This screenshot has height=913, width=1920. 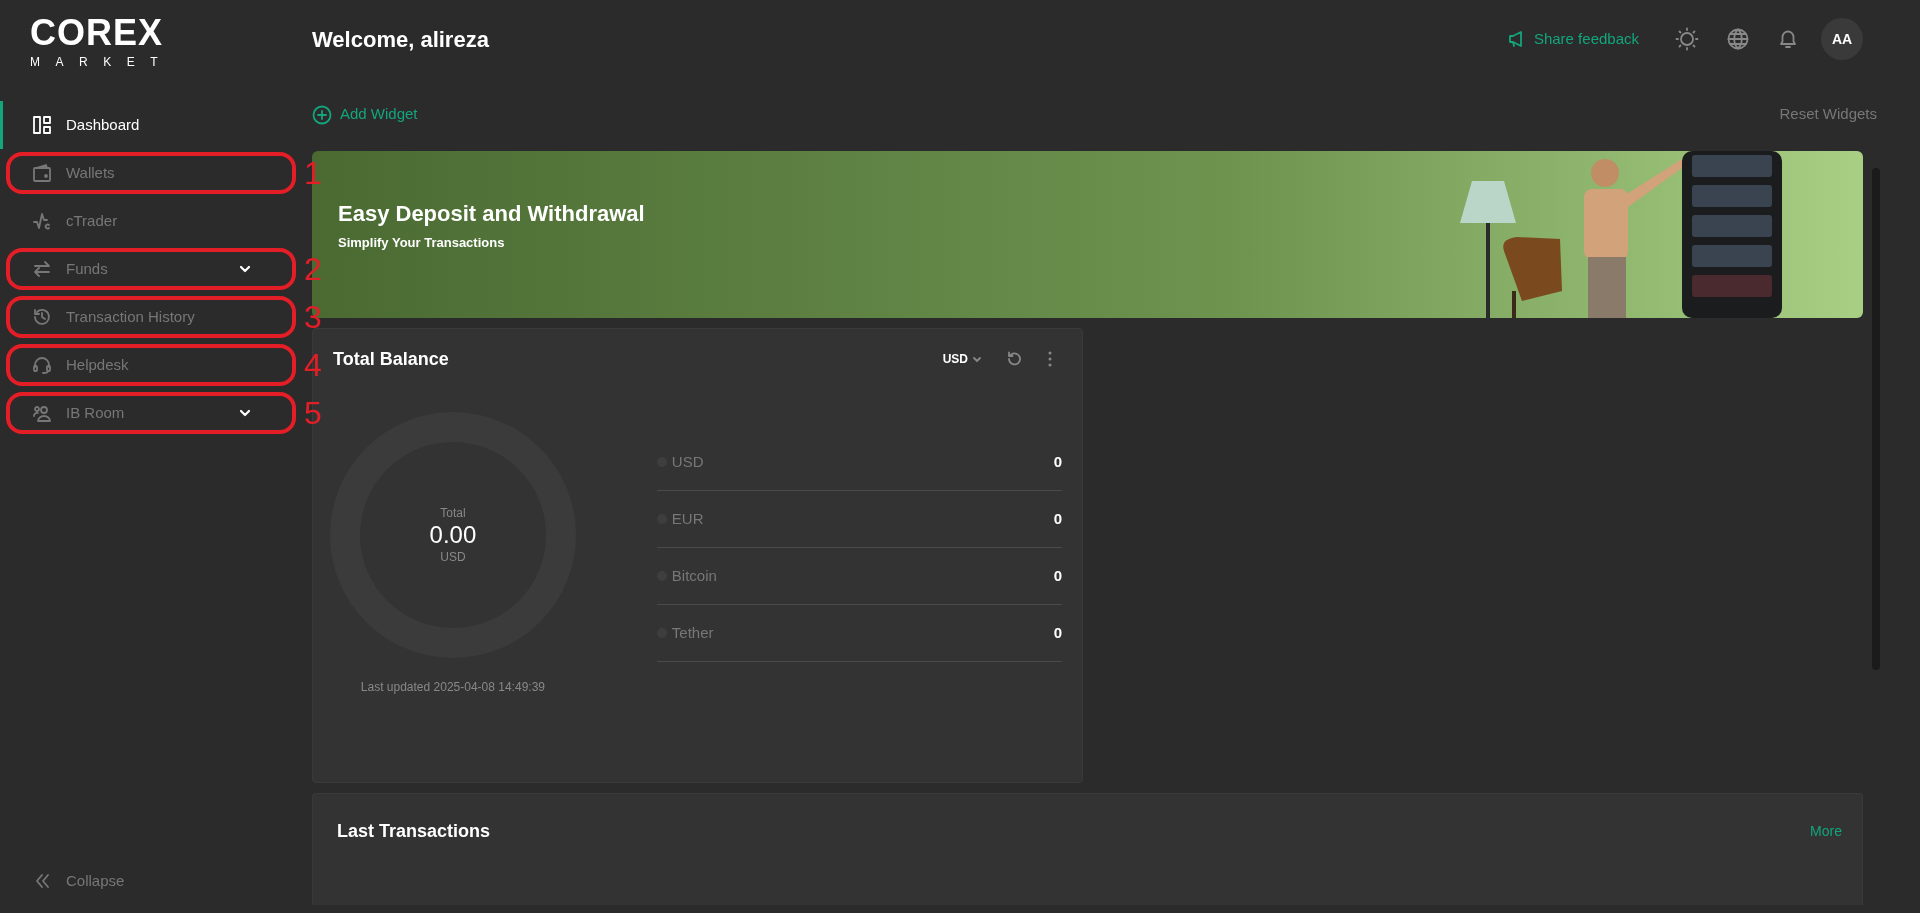 What do you see at coordinates (42, 269) in the screenshot?
I see `transfer-icon` at bounding box center [42, 269].